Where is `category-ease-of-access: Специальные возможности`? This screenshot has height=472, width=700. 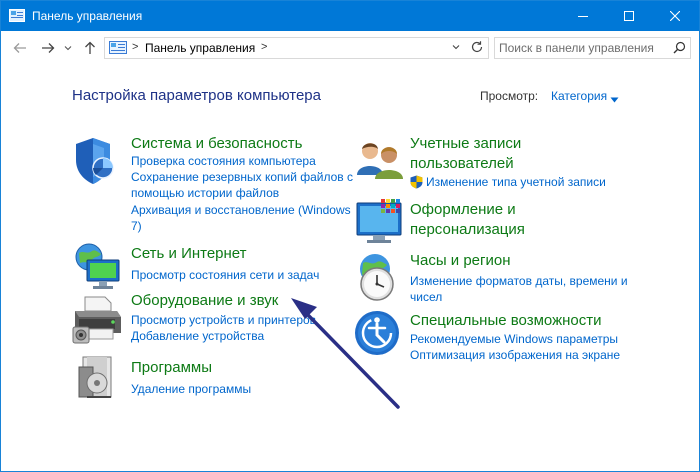 category-ease-of-access: Специальные возможности is located at coordinates (506, 321).